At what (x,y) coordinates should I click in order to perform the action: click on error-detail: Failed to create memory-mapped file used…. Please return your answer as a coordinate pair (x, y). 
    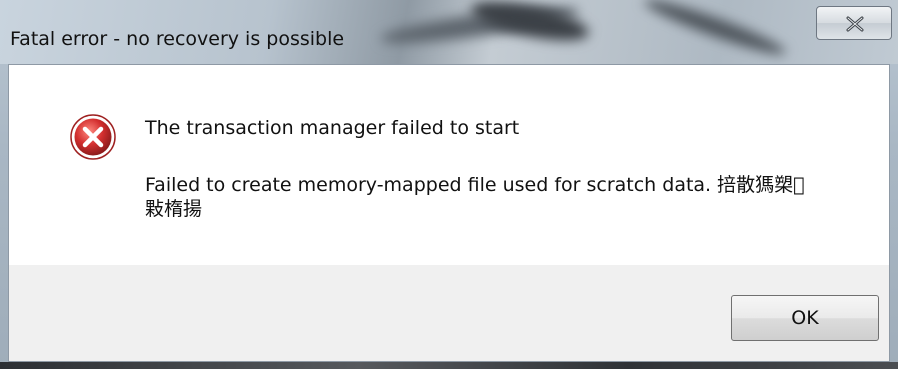
    Looking at the image, I should click on (490, 197).